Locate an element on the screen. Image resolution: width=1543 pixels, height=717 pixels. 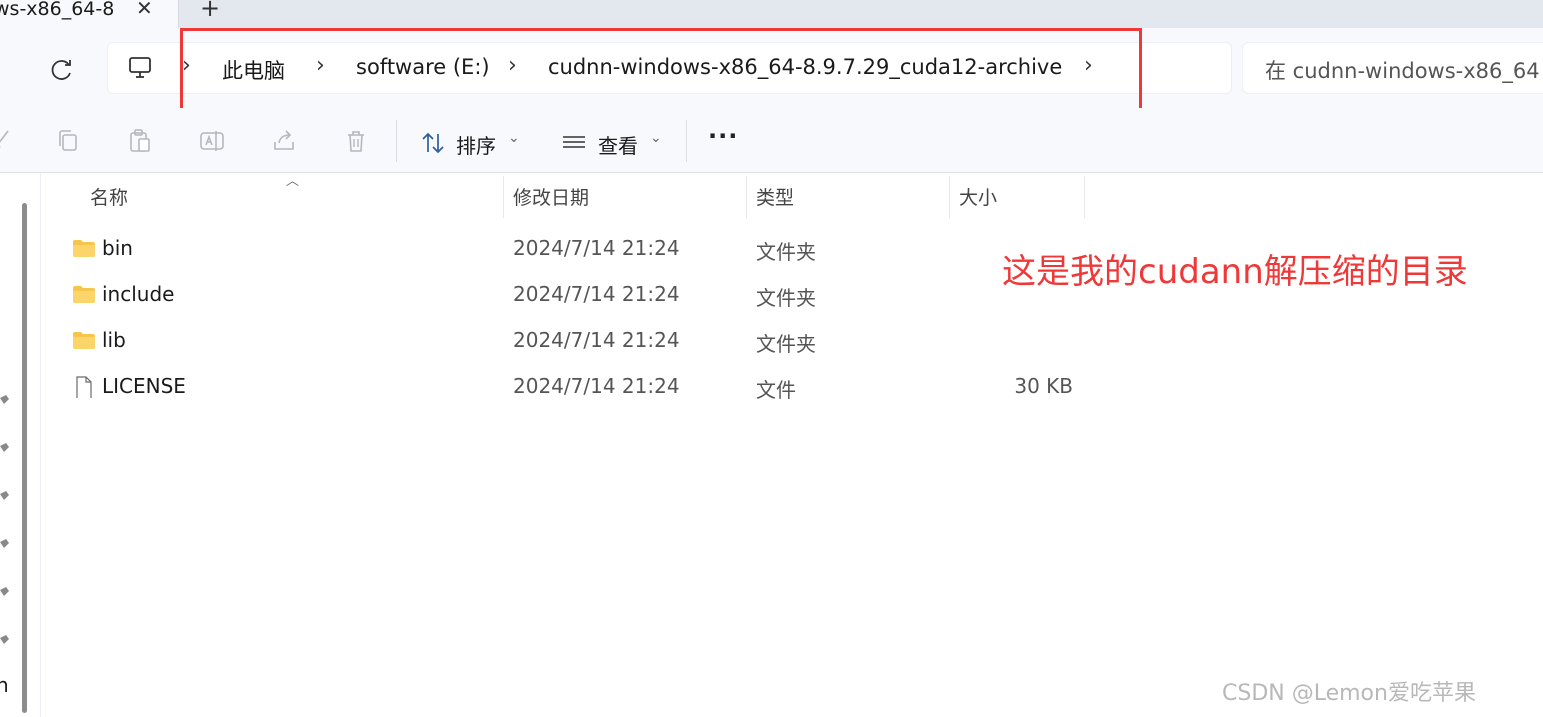
share-icon is located at coordinates (284, 141).